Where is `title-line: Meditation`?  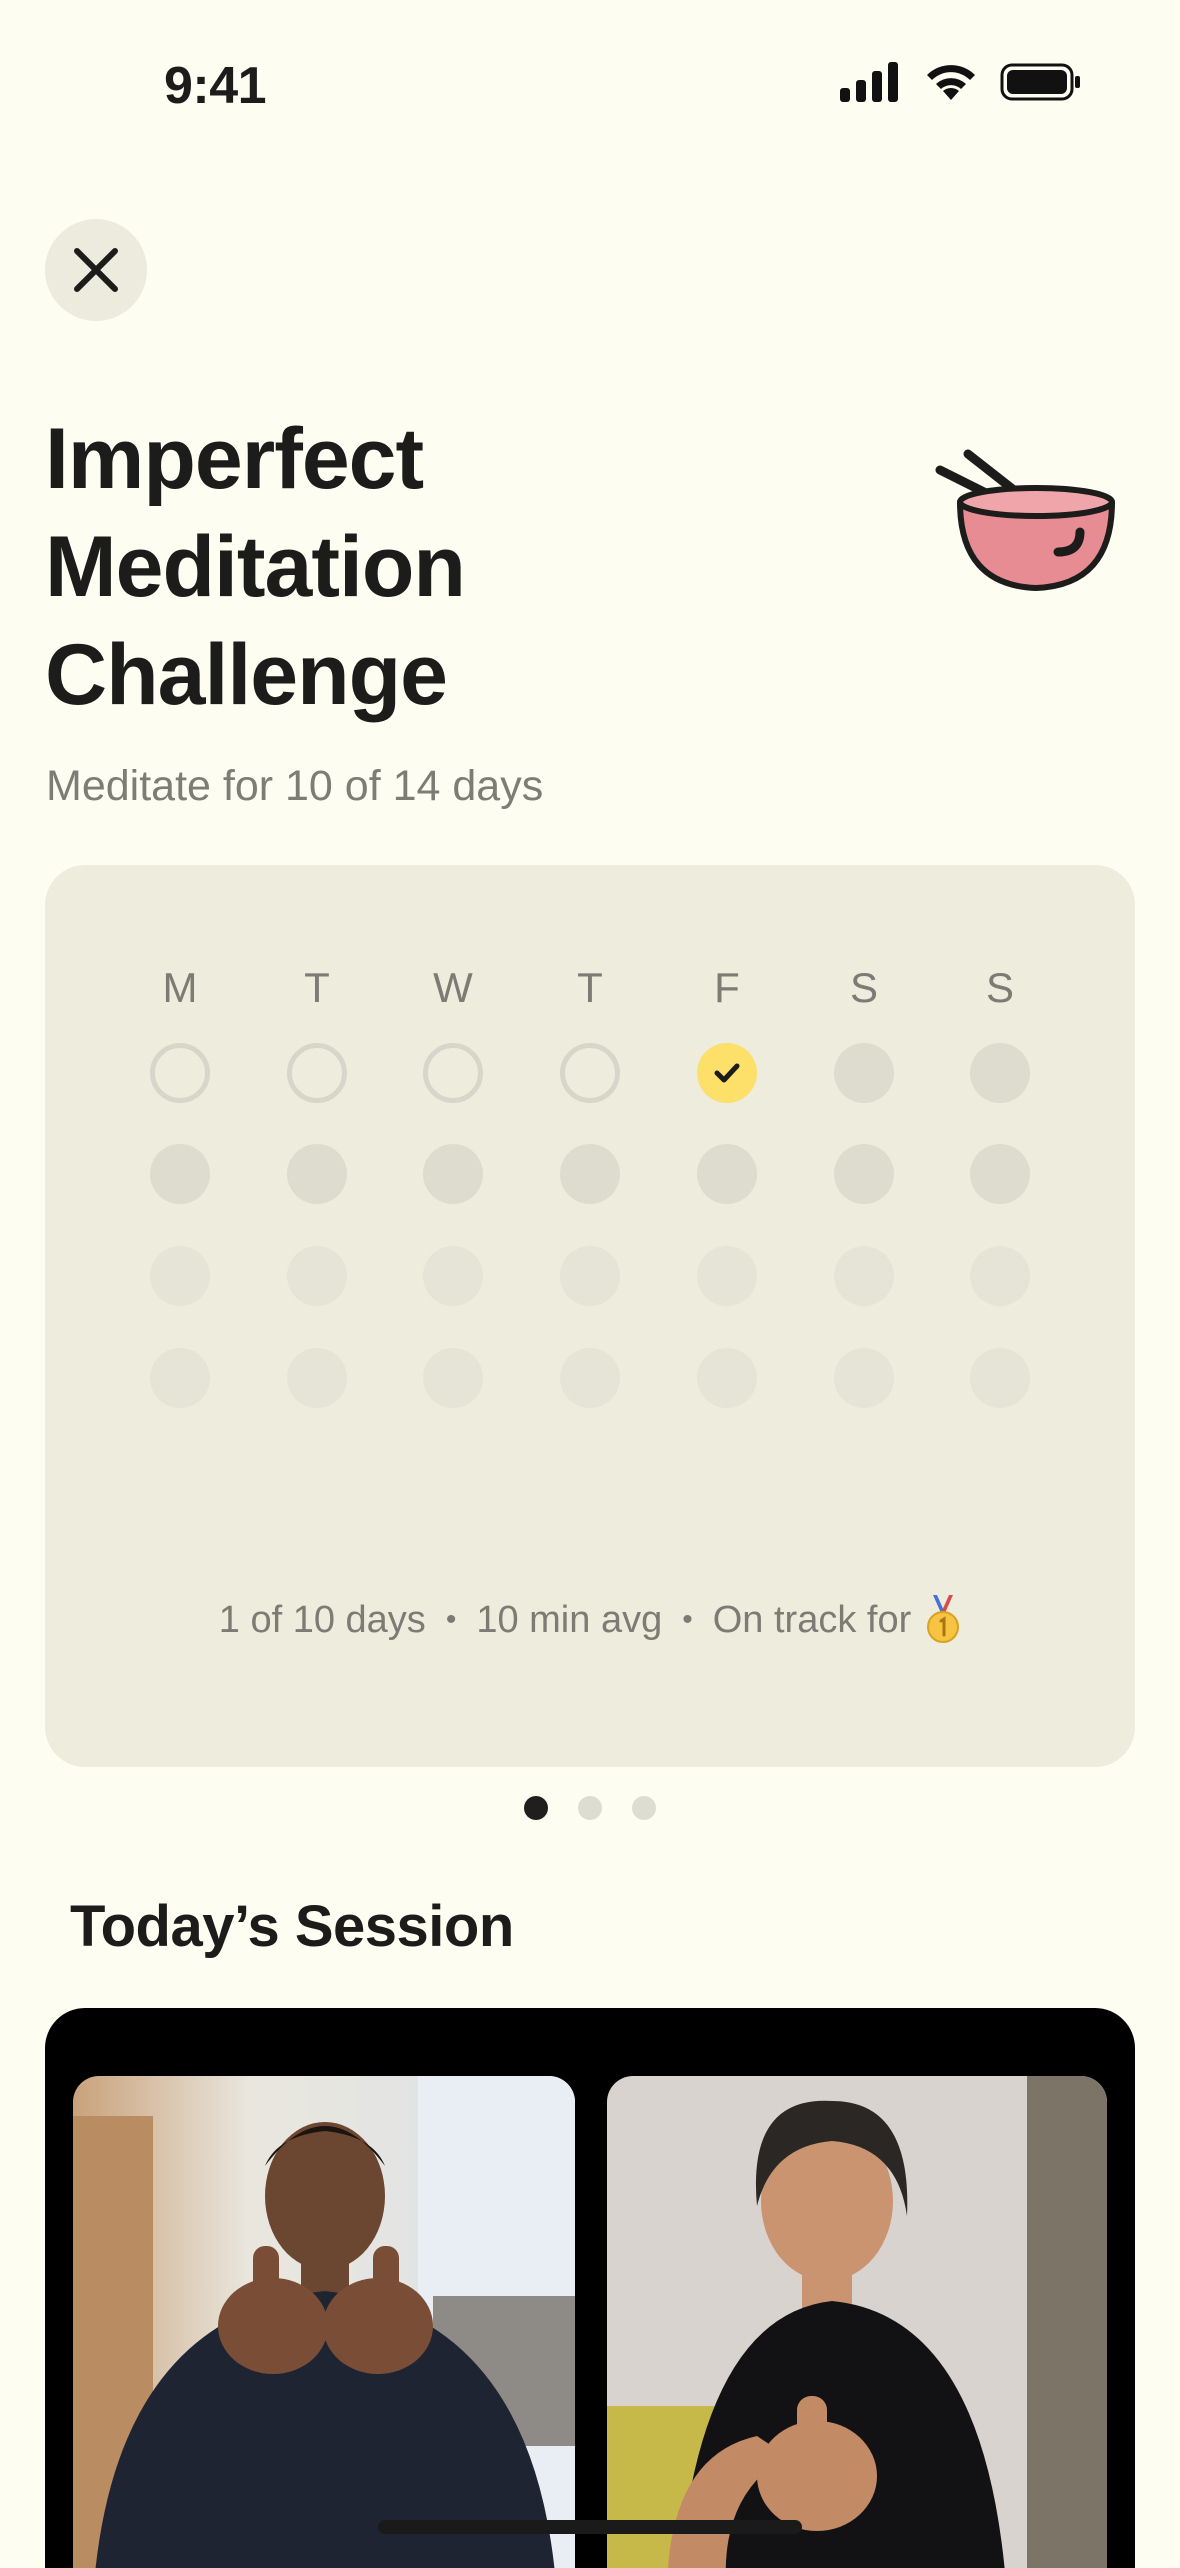
title-line: Meditation is located at coordinates (255, 567).